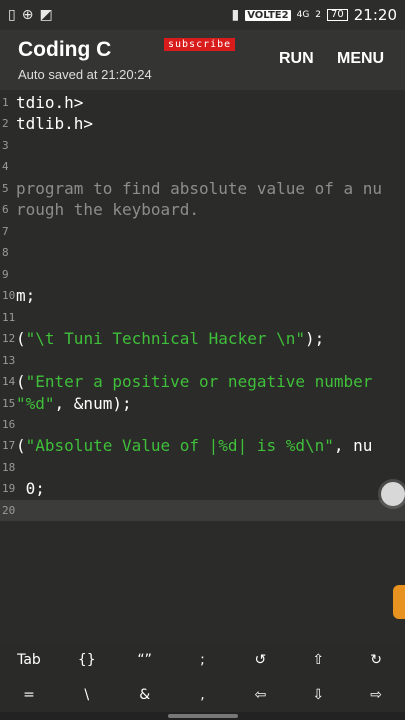 Image resolution: width=405 pixels, height=720 pixels. What do you see at coordinates (318, 15) in the screenshot?
I see `network-sub-label: 2` at bounding box center [318, 15].